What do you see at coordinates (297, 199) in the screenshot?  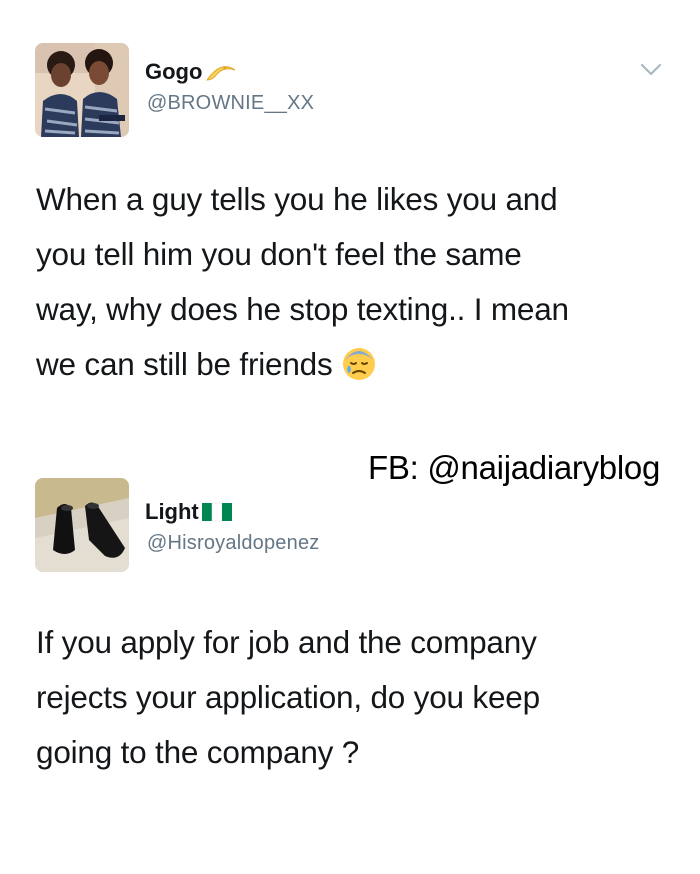 I see `tweet-text-line: When a guy tells you he likes you and` at bounding box center [297, 199].